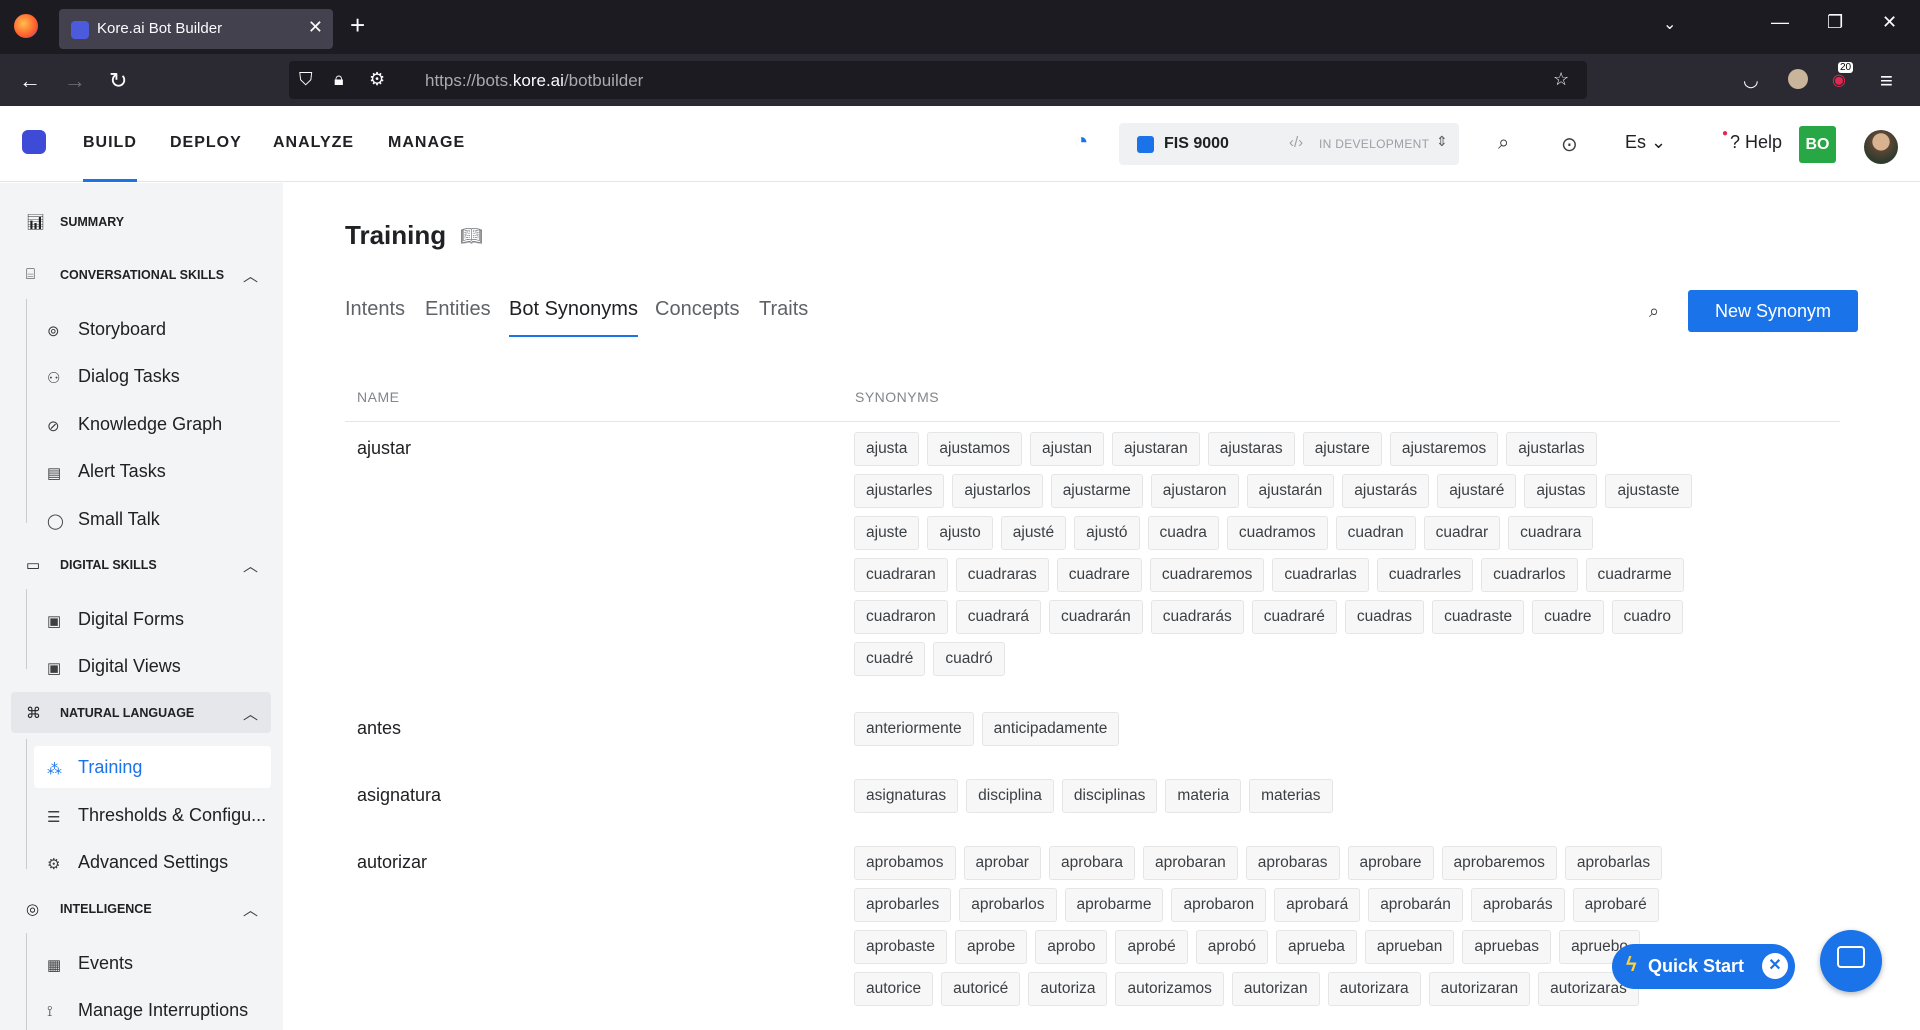 The height and width of the screenshot is (1030, 1920). What do you see at coordinates (1095, 617) in the screenshot?
I see `synonym-chip: cuadrarán` at bounding box center [1095, 617].